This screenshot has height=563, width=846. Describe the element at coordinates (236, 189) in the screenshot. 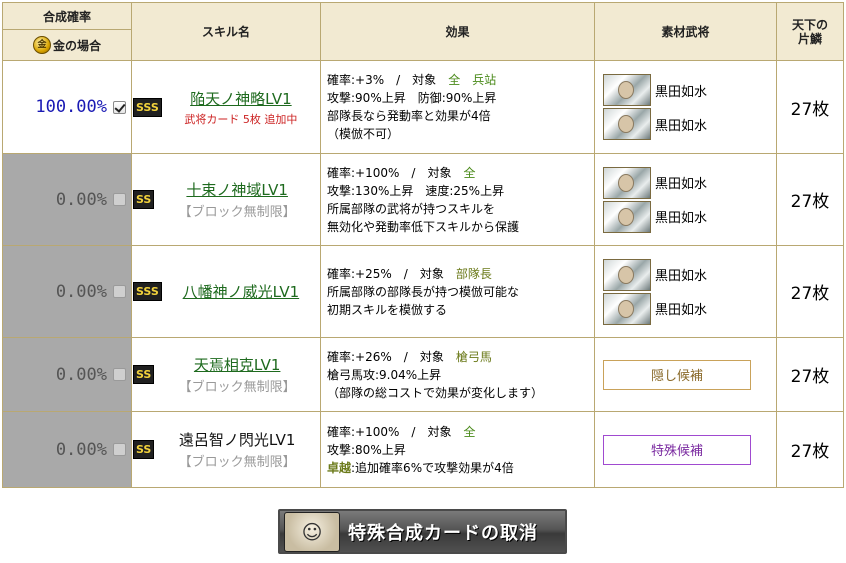

I see `skill-name-link: 十束ノ神域LV1` at that location.